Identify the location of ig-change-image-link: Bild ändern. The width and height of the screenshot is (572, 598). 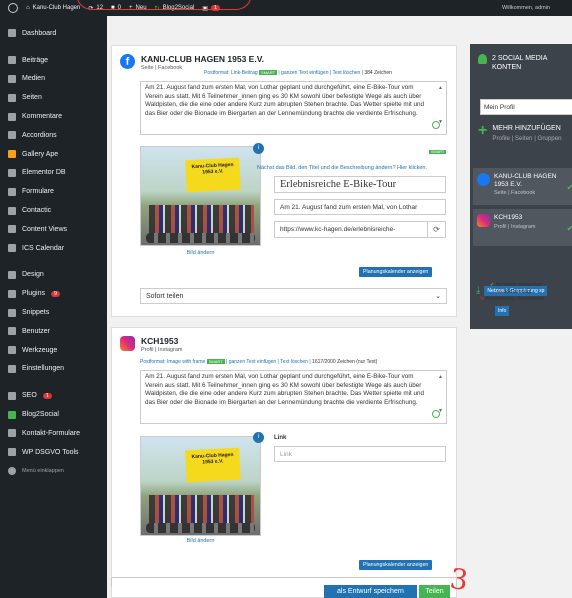
(200, 541).